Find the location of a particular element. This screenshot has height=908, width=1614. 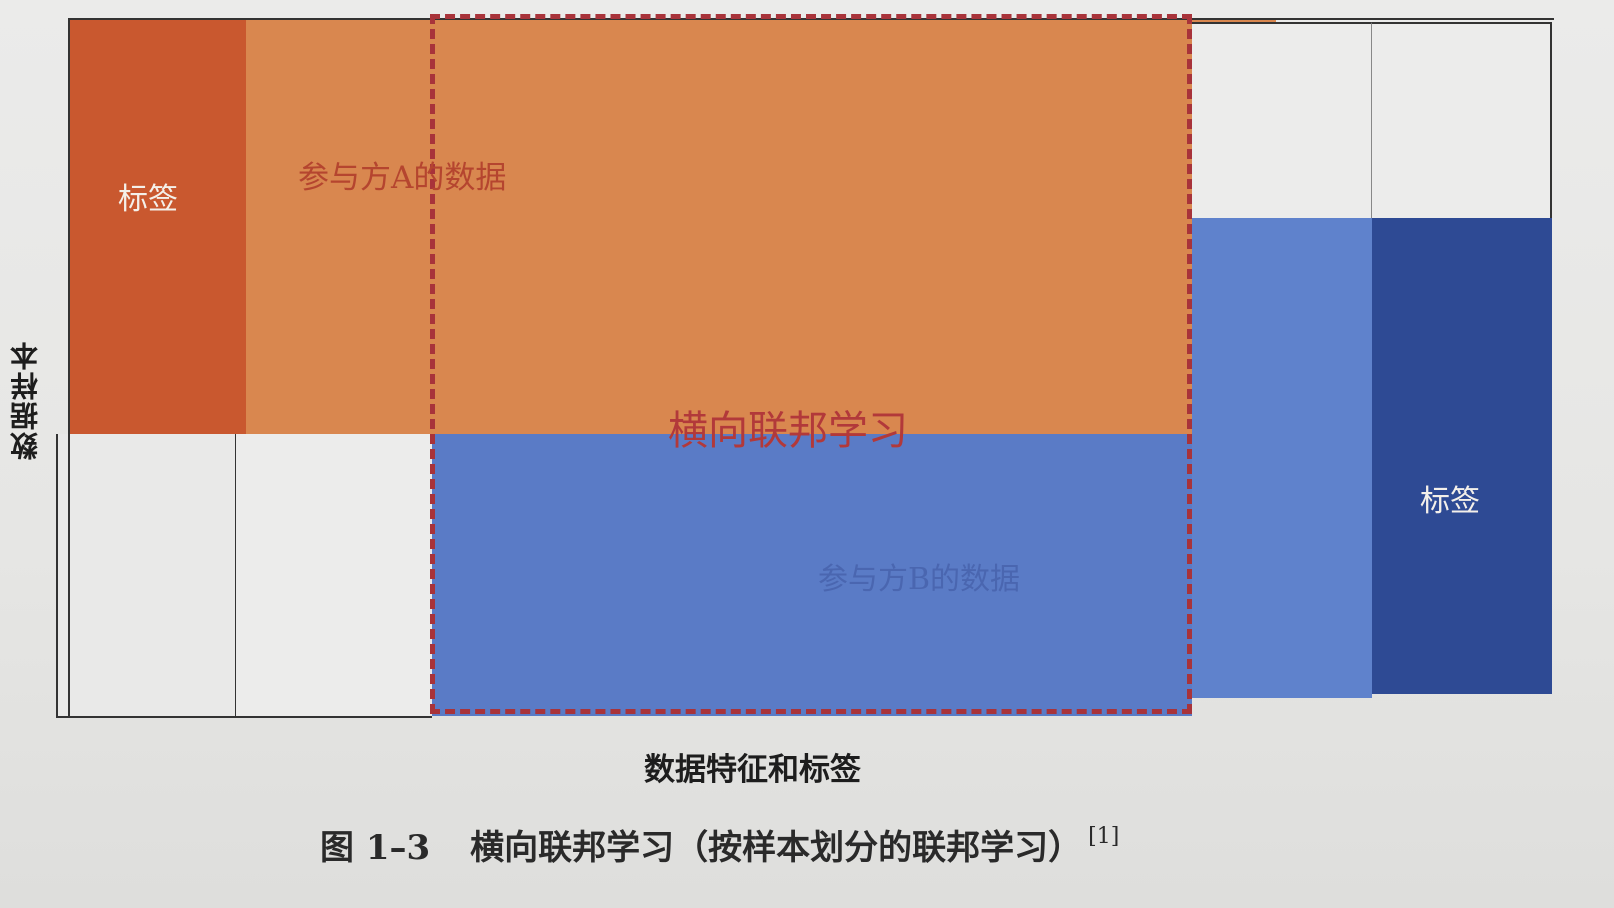

party-b-label-text: 标签 is located at coordinates (1450, 501).